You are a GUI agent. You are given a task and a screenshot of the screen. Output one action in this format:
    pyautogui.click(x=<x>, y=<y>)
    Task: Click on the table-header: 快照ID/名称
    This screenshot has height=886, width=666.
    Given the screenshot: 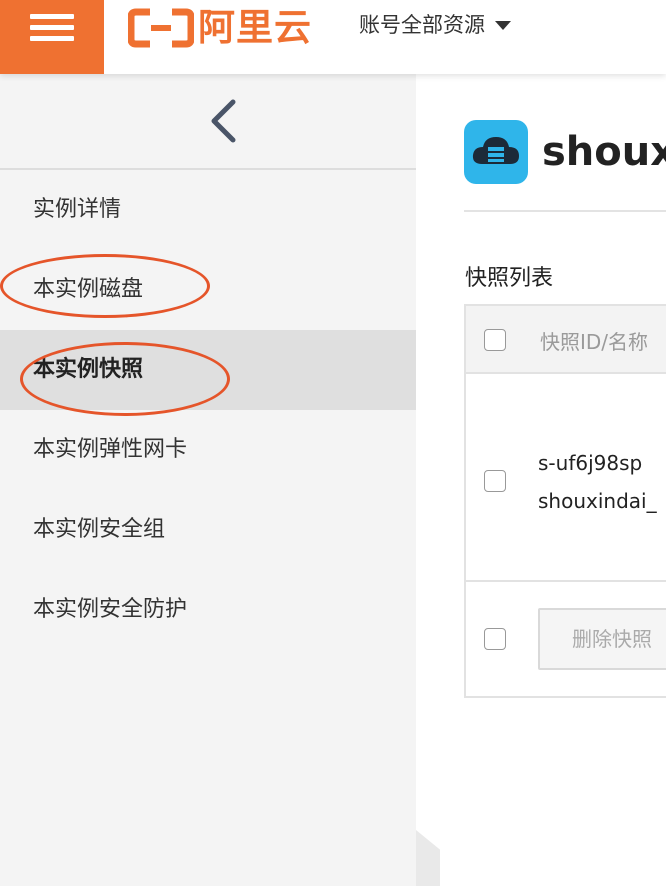 What is the action you would take?
    pyautogui.click(x=566, y=340)
    